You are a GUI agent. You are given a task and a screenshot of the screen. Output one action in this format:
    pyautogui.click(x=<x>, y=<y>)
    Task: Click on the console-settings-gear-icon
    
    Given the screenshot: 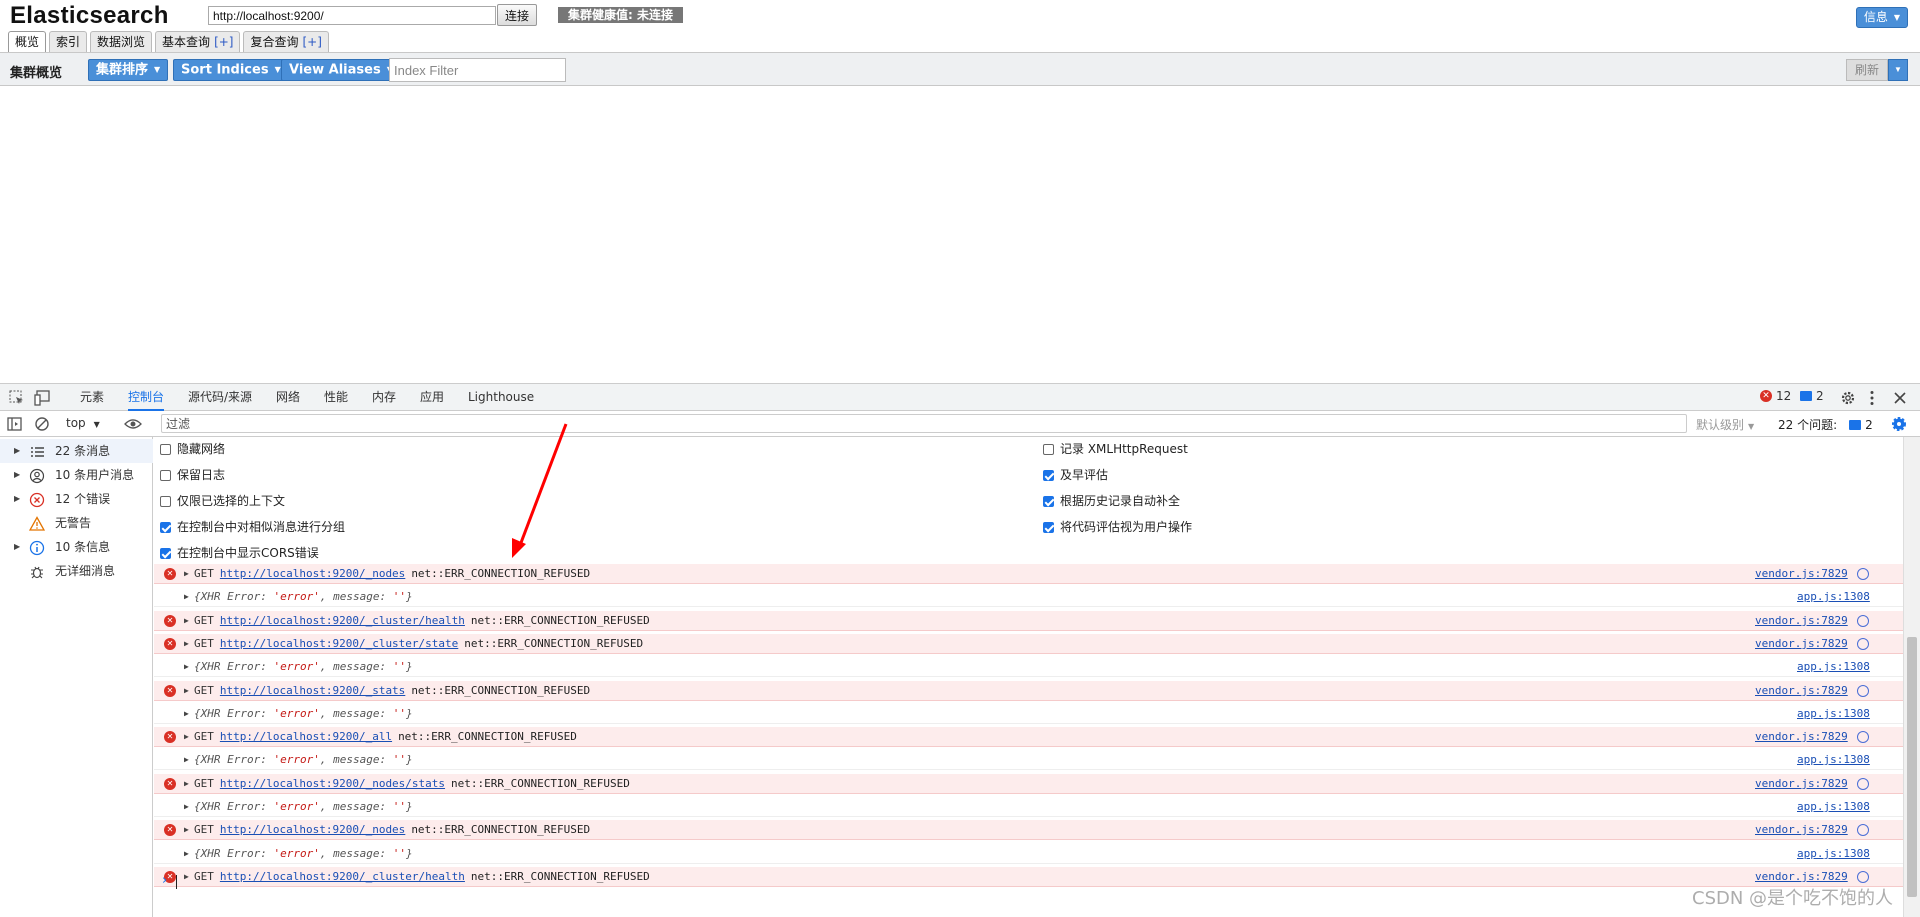 What is the action you would take?
    pyautogui.click(x=1899, y=424)
    